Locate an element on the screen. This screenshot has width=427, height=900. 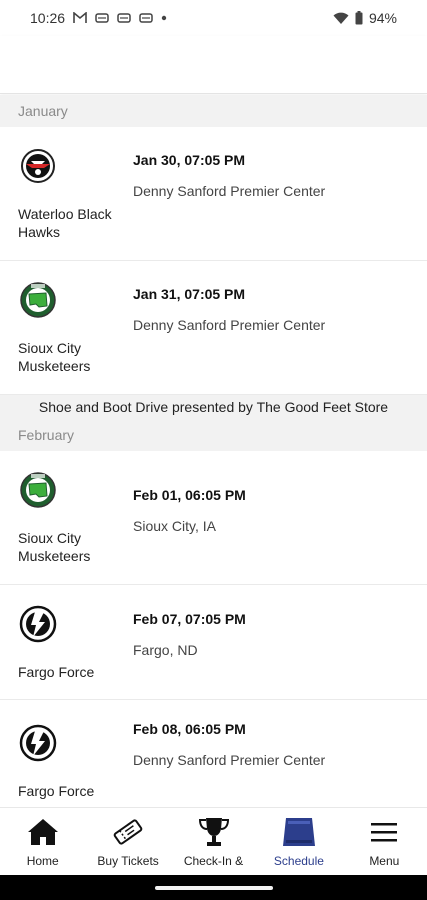
month-header: February is located at coordinates (213, 435).